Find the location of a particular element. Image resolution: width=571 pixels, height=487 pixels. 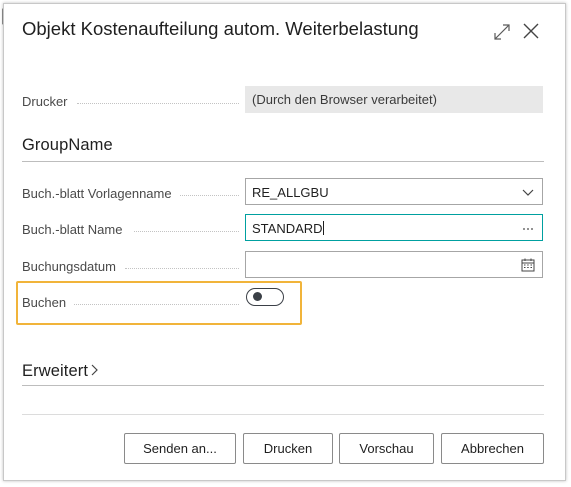

printer-value: (Durch den Browser verarbeitet) is located at coordinates (394, 99).